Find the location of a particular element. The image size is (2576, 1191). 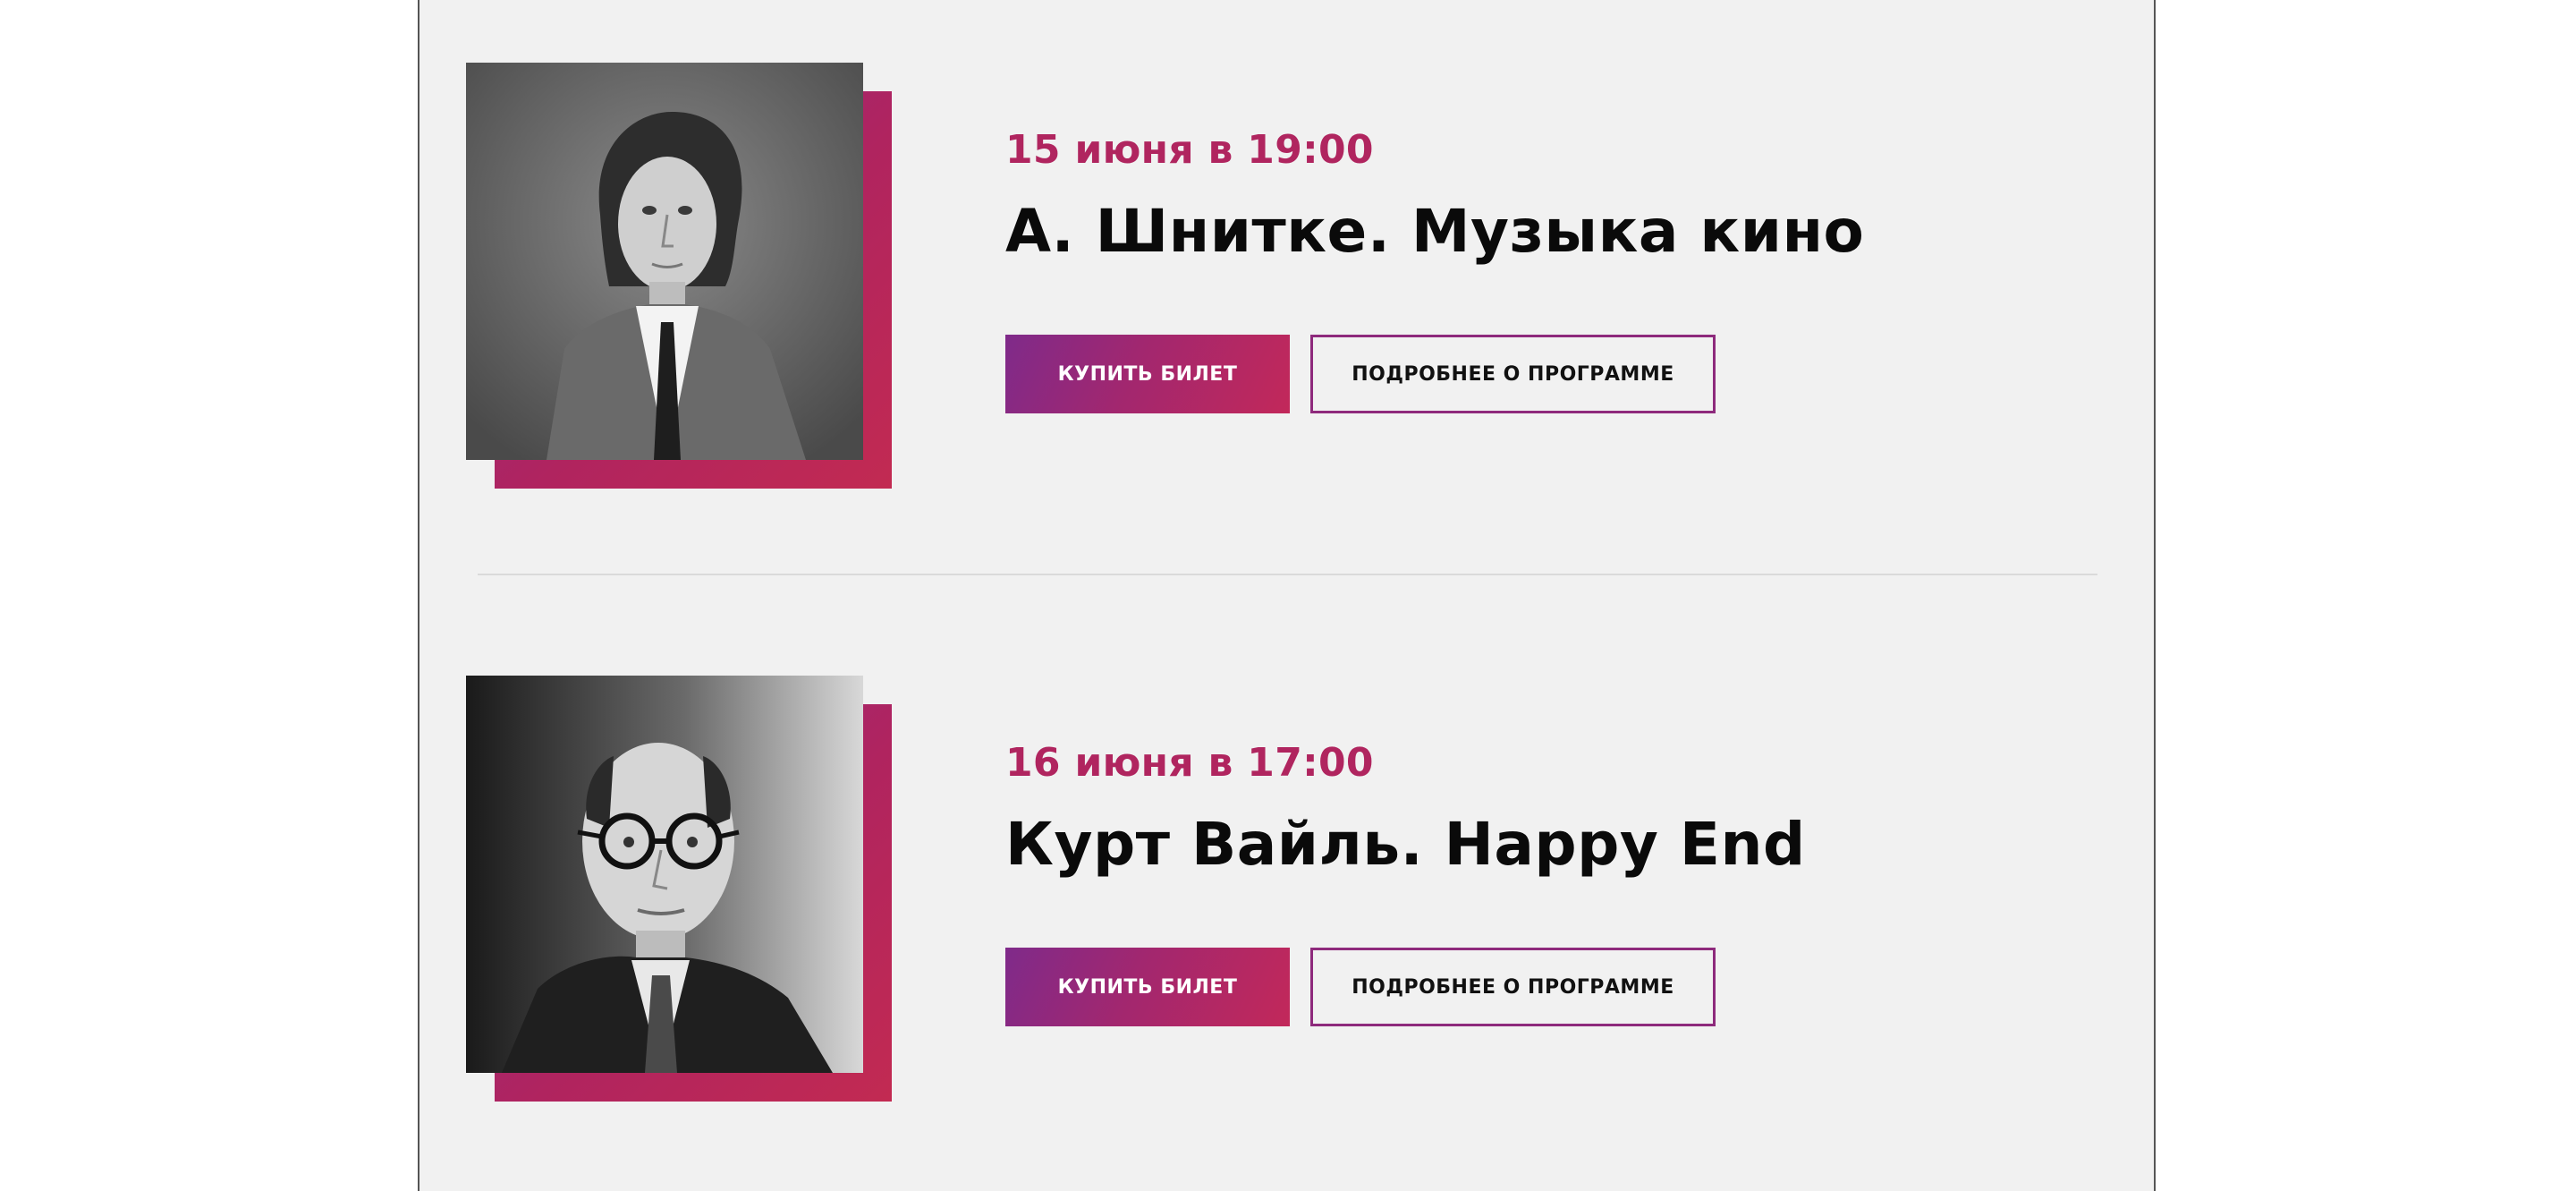

event-date: 16 июня в 17:00 is located at coordinates (1189, 763).